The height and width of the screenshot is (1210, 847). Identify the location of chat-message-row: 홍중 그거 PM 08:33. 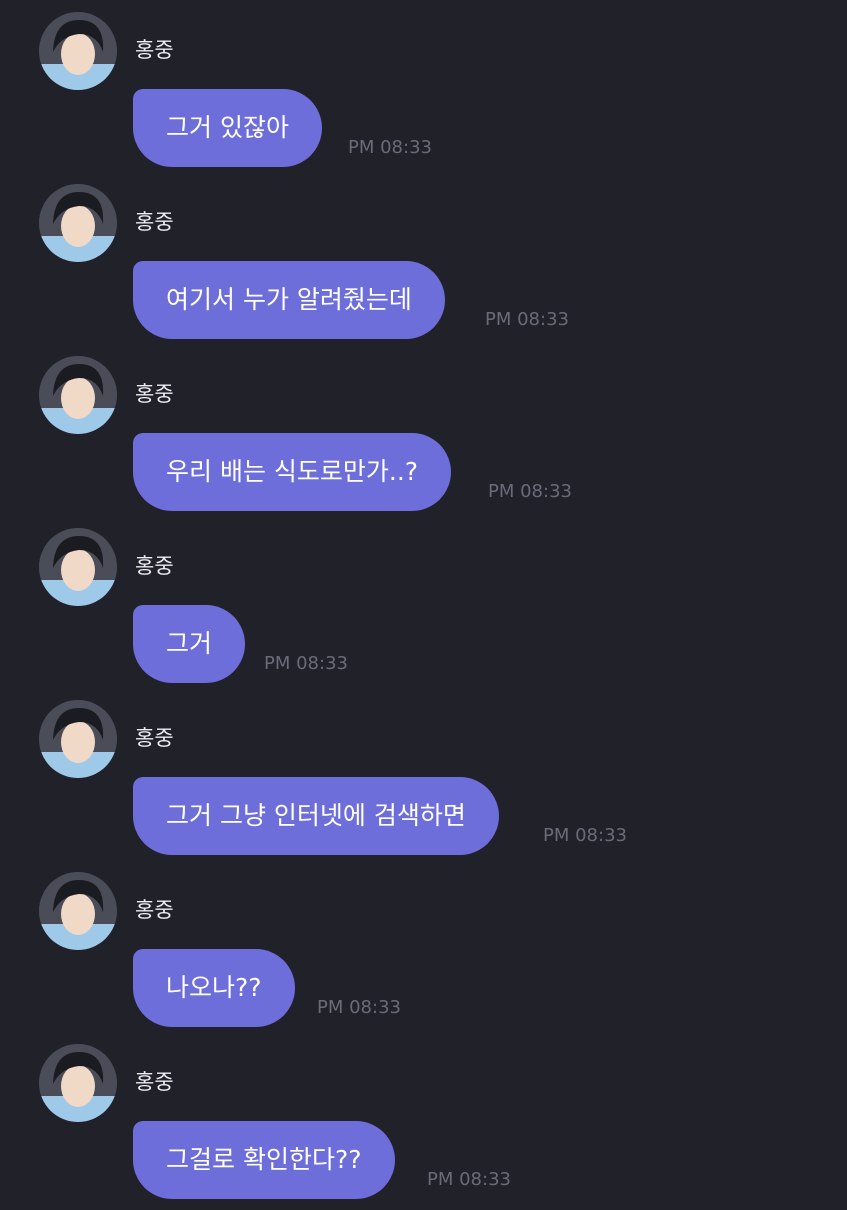
(423, 608).